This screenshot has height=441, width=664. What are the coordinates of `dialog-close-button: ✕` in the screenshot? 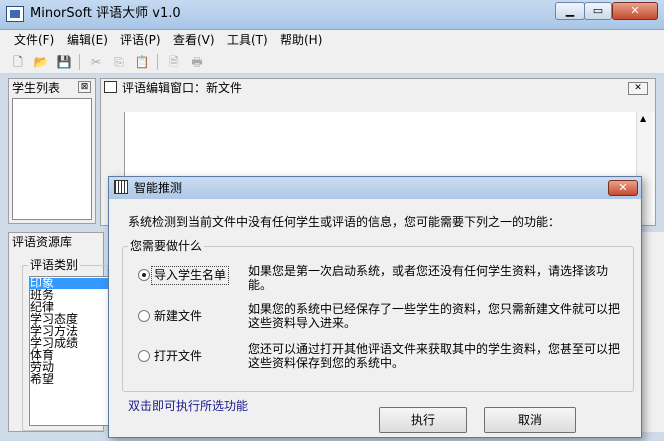 It's located at (623, 188).